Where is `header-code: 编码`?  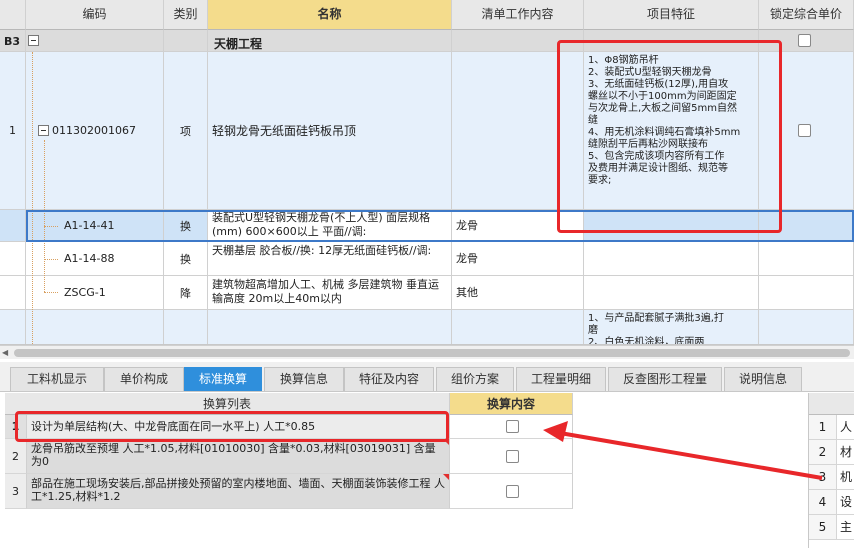
header-code: 编码 is located at coordinates (95, 15).